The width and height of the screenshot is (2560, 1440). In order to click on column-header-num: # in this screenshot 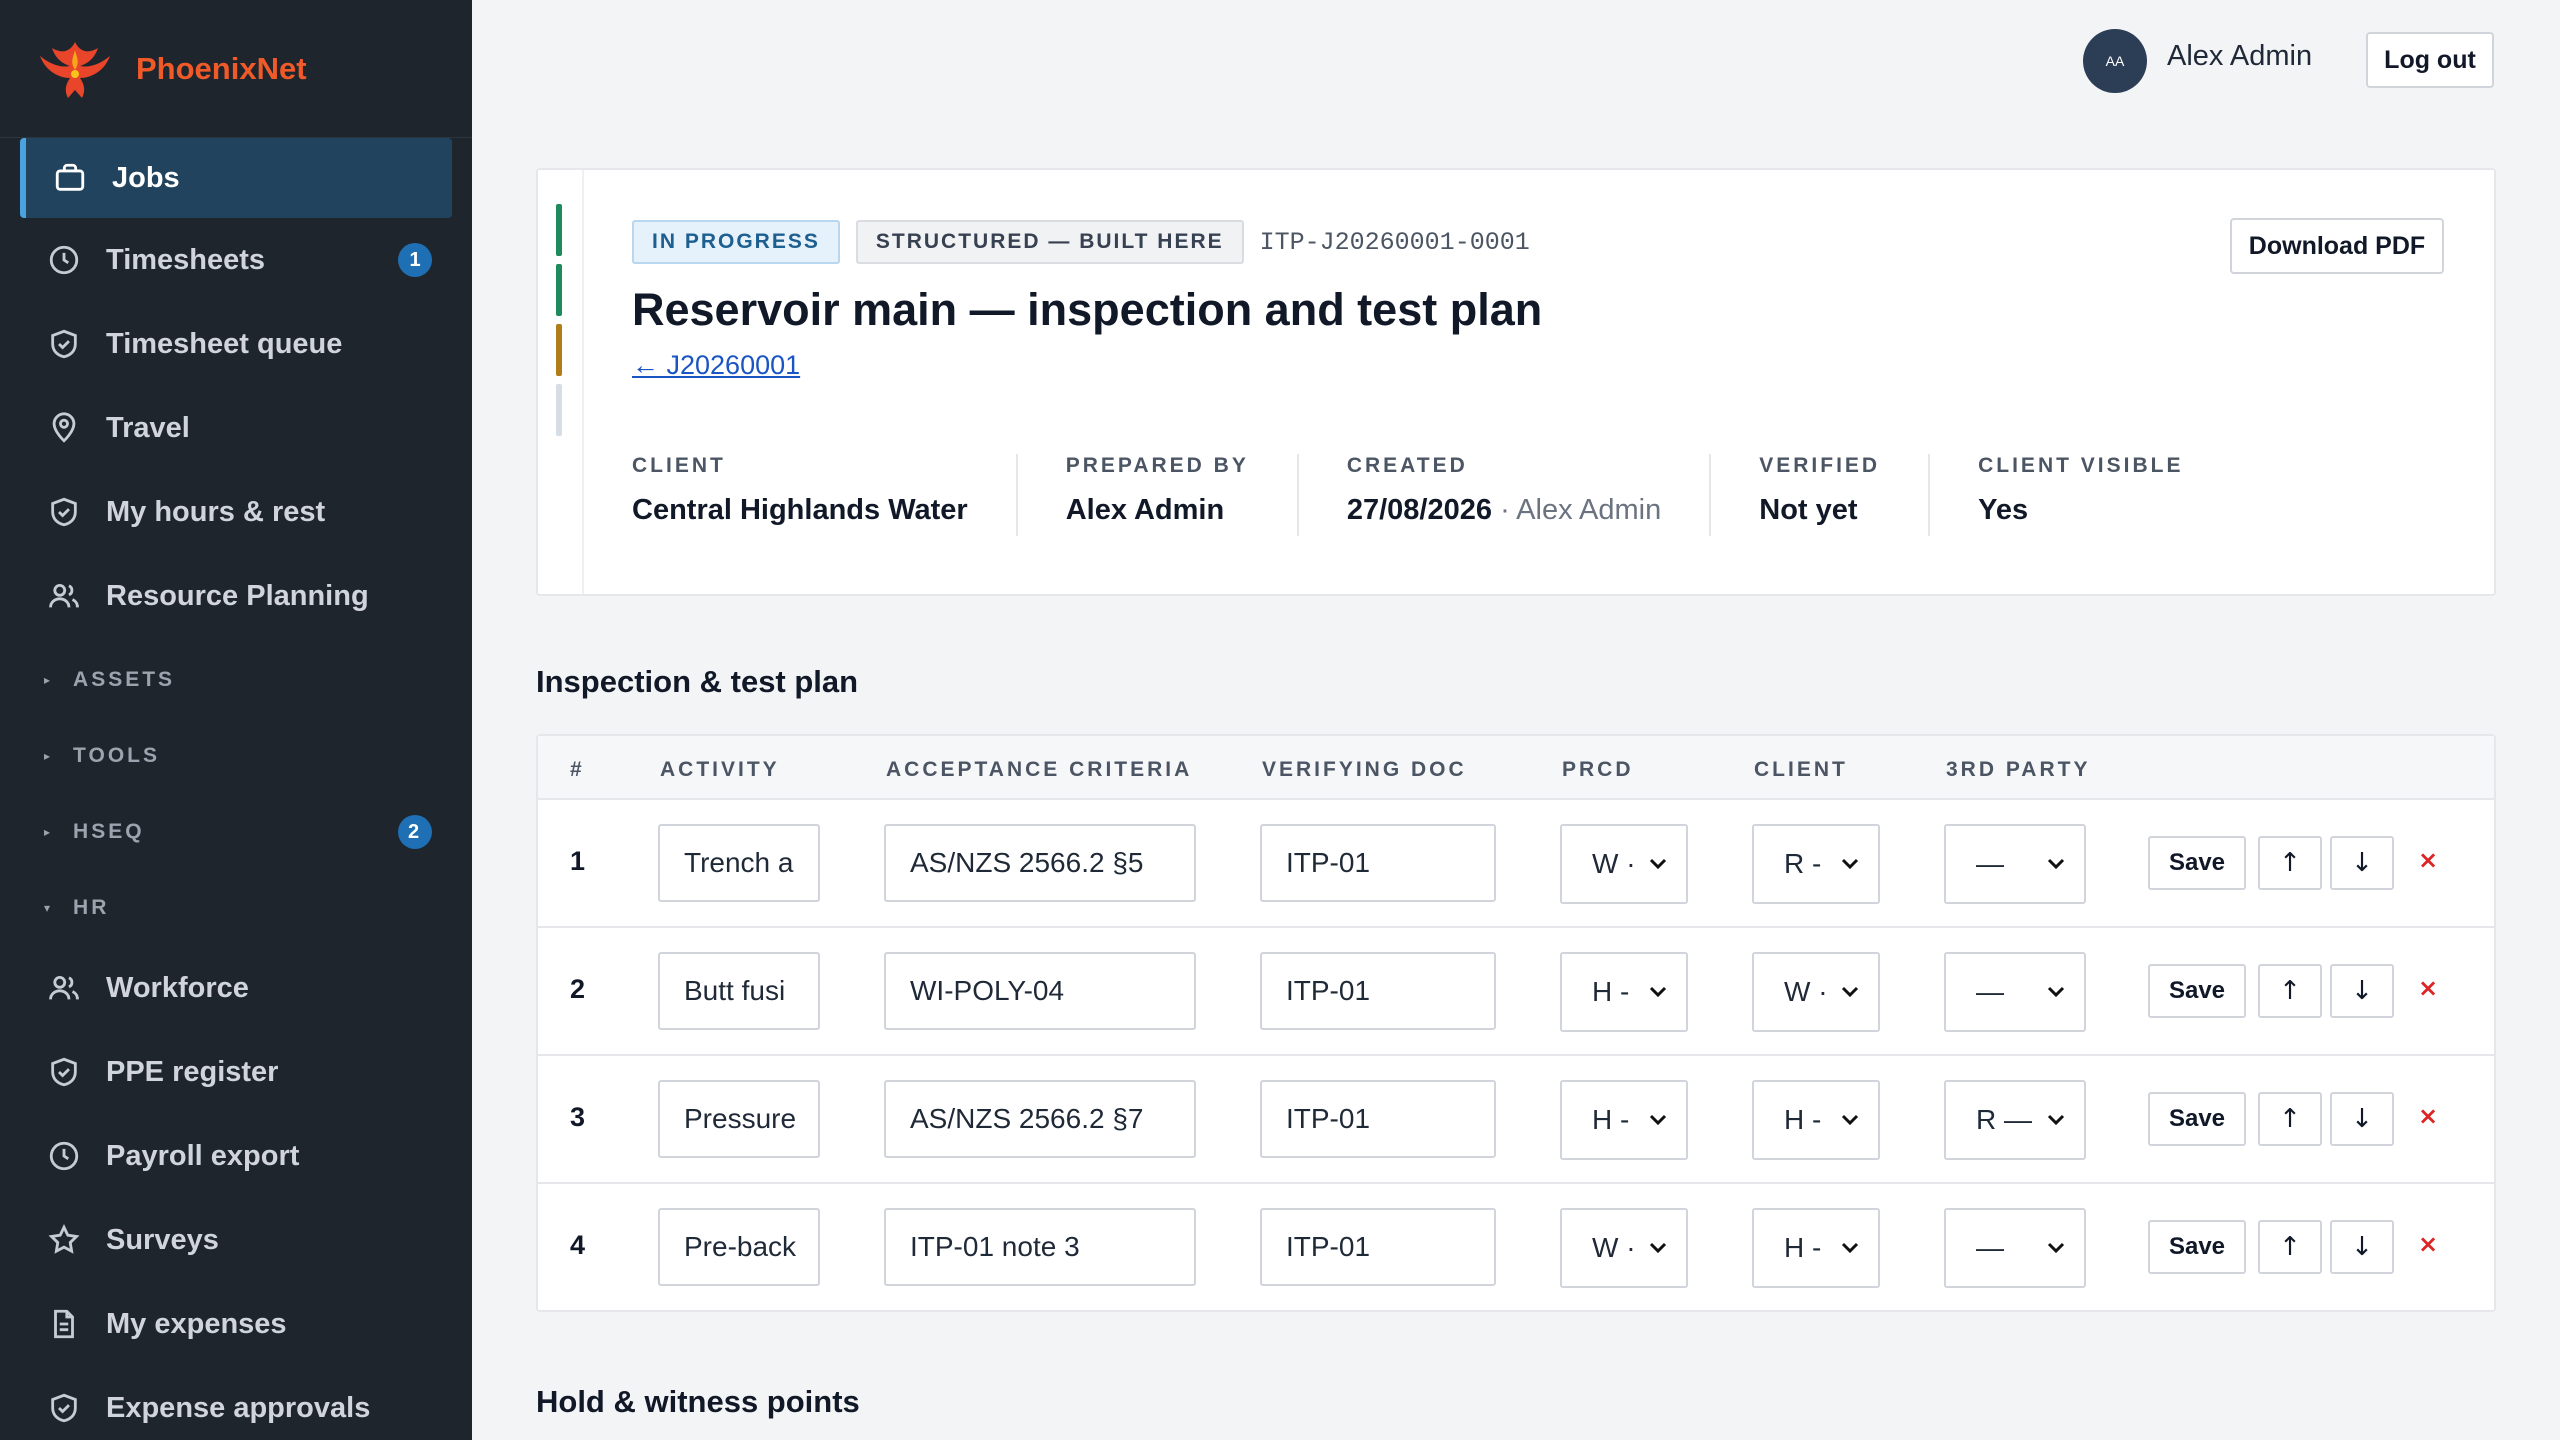, I will do `click(577, 769)`.